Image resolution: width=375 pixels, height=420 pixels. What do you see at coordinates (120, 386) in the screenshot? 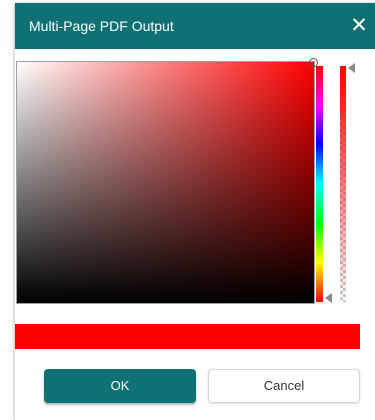
I see `ok-button: OK` at bounding box center [120, 386].